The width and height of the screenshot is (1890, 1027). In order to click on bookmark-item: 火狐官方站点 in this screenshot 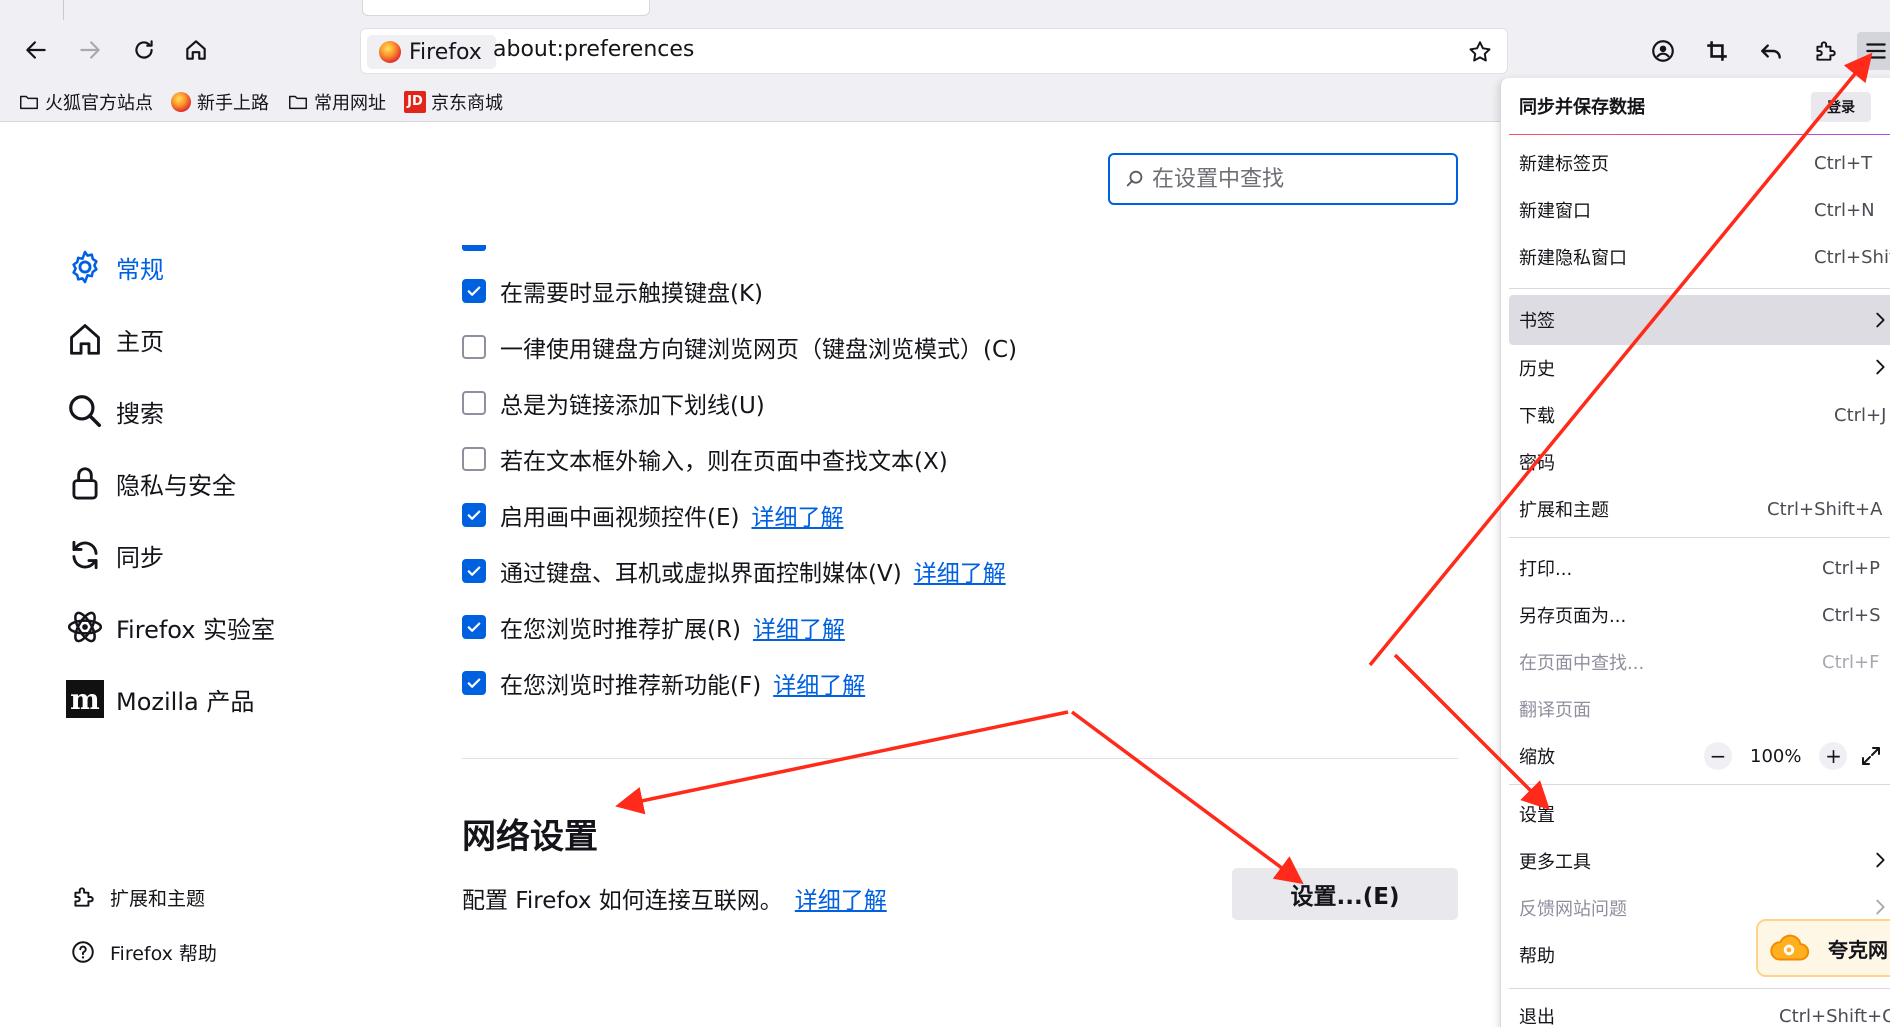, I will do `click(85, 102)`.